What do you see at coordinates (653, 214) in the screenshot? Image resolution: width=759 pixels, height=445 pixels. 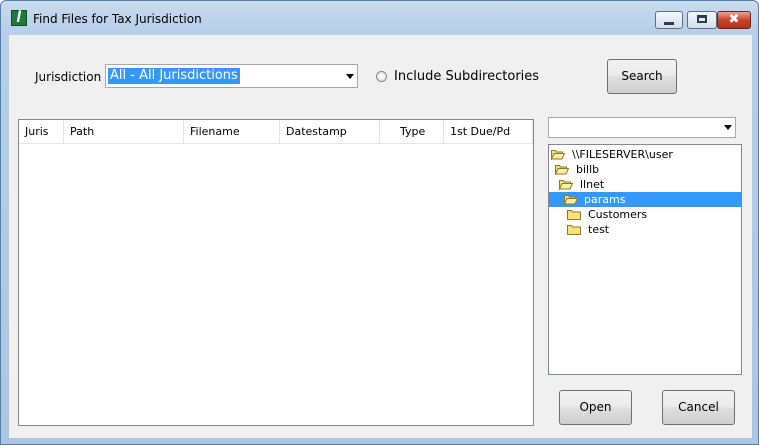 I see `tree-node-customers: Customers` at bounding box center [653, 214].